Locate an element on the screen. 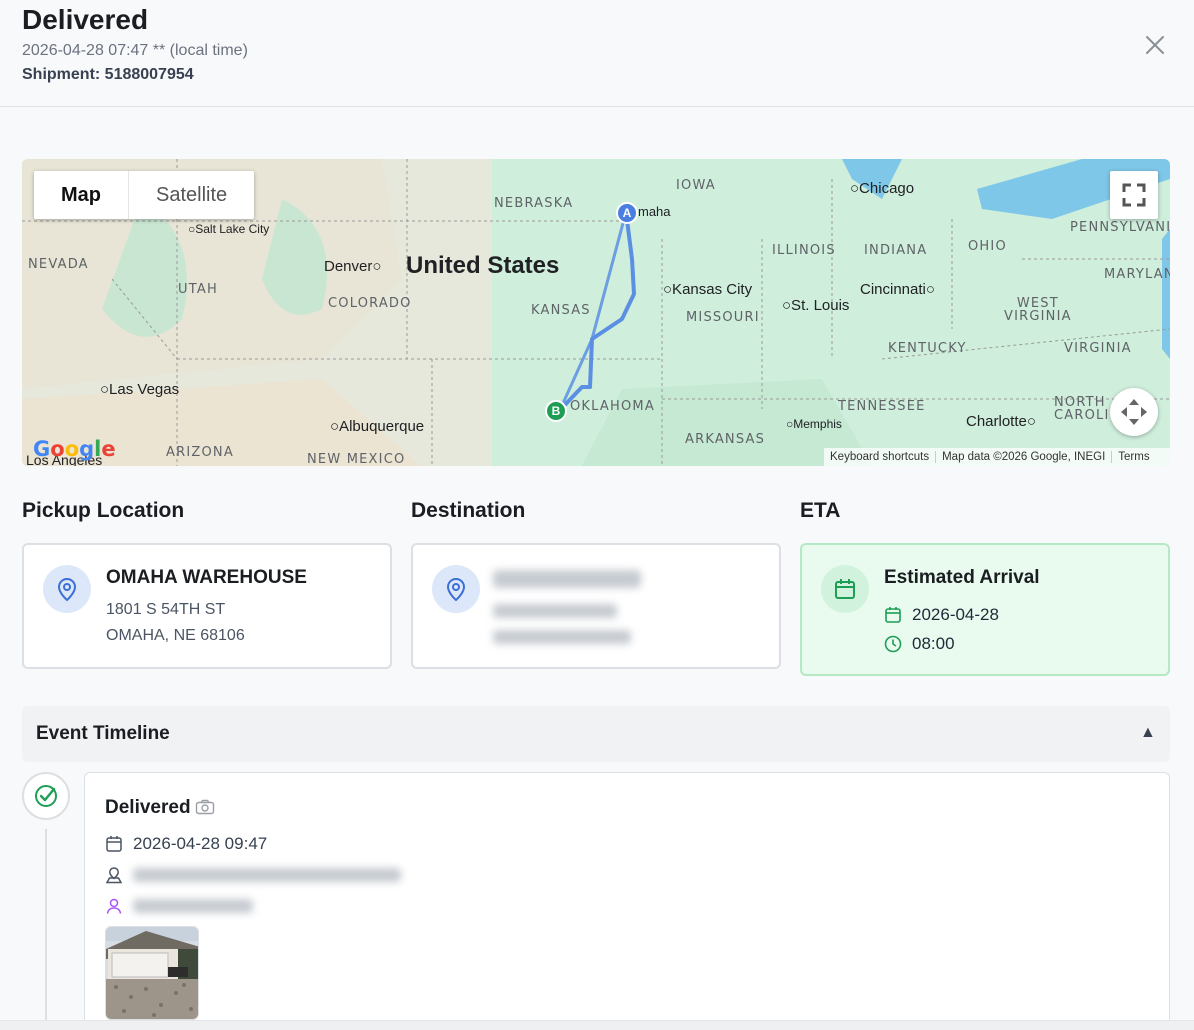  eta-title: Estimated Arrival is located at coordinates (962, 577).